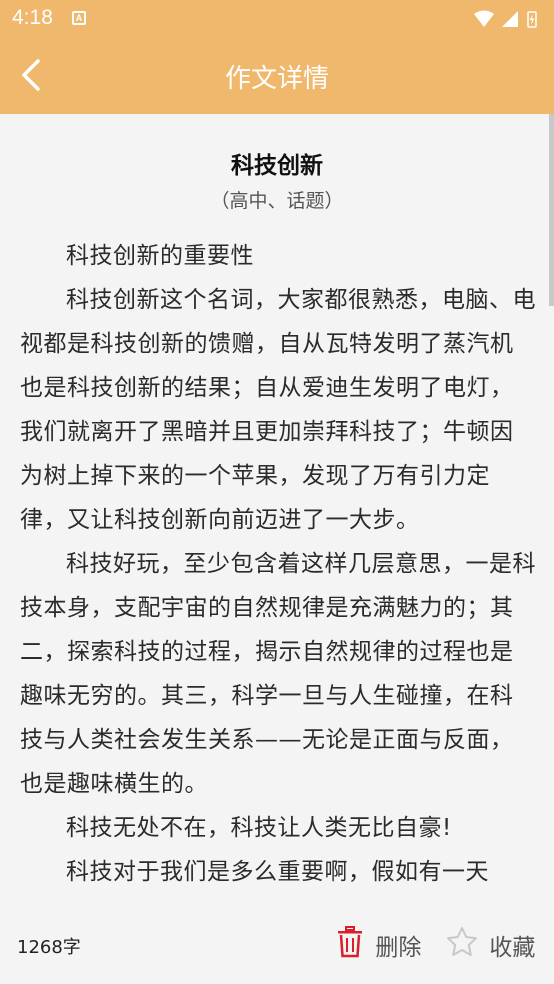  I want to click on article-paragraph: 科技无处不在，科技让人类无比自豪!, so click(259, 828).